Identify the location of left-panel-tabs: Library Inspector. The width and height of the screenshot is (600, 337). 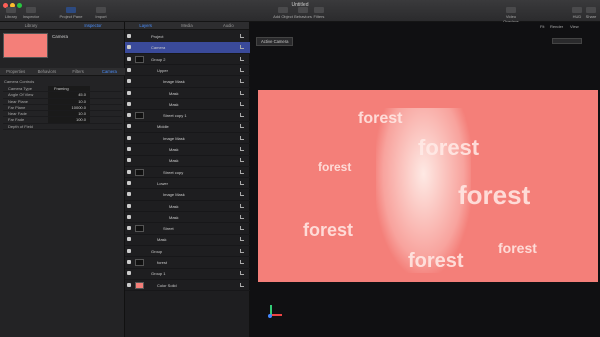
(62, 26).